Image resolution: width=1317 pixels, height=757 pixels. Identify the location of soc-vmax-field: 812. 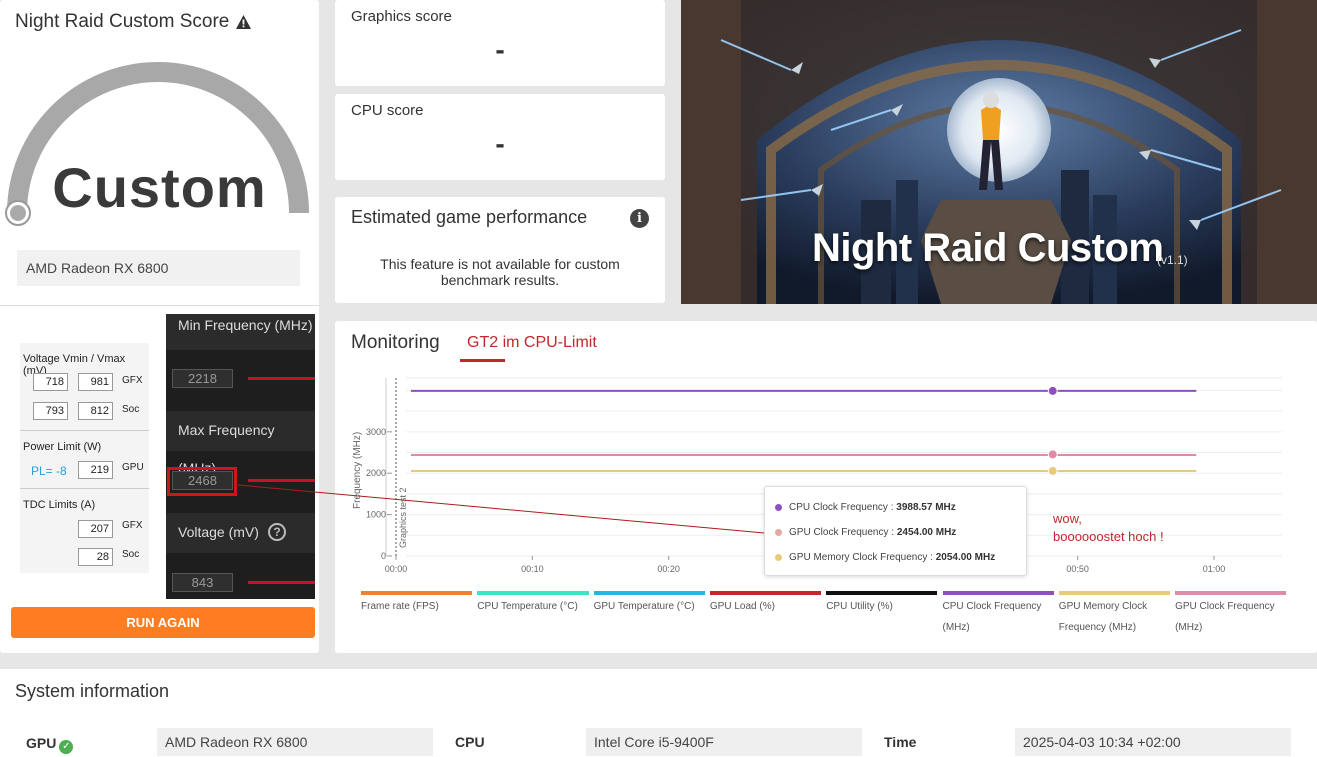
(95, 411).